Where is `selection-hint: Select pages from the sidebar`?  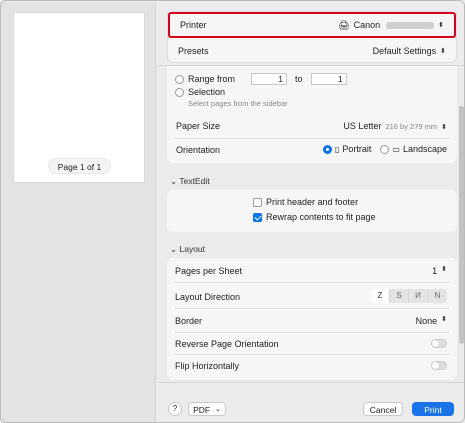
selection-hint: Select pages from the sidebar is located at coordinates (238, 103).